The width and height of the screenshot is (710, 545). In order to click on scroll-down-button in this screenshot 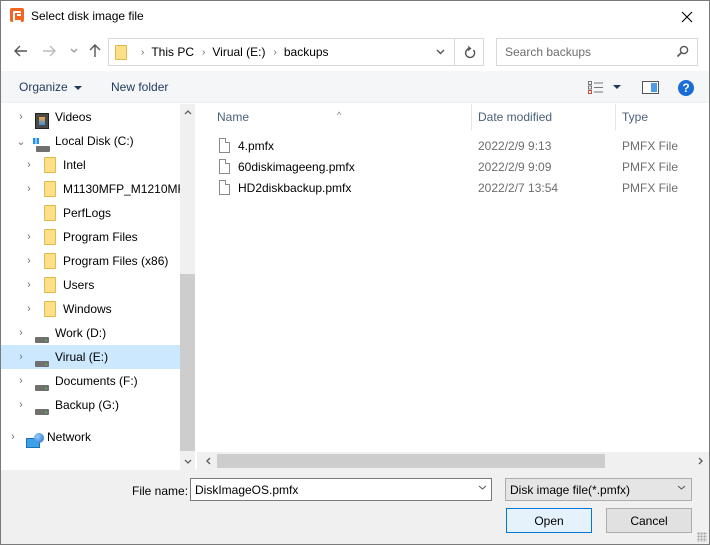, I will do `click(187, 461)`.